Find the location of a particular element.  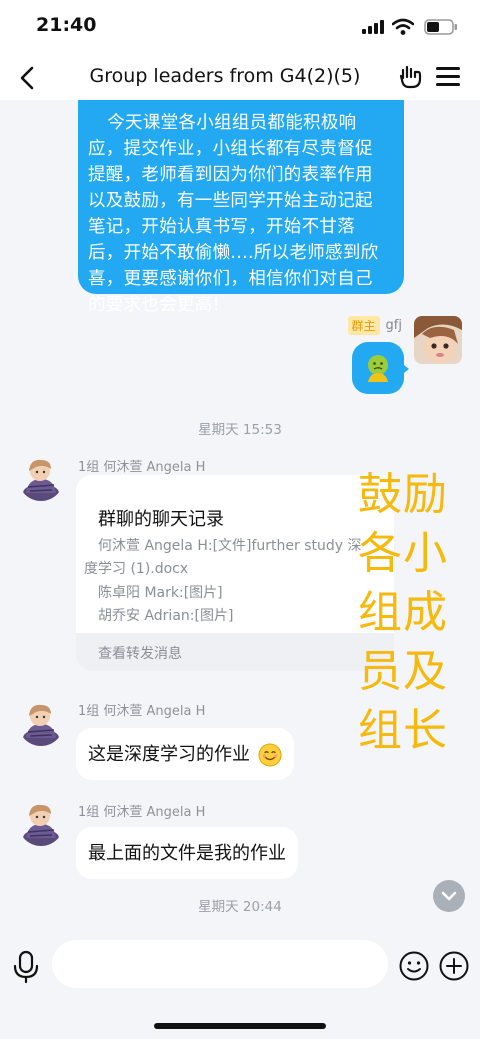

message-text: 最上面的文件是我的作业 is located at coordinates (187, 853).